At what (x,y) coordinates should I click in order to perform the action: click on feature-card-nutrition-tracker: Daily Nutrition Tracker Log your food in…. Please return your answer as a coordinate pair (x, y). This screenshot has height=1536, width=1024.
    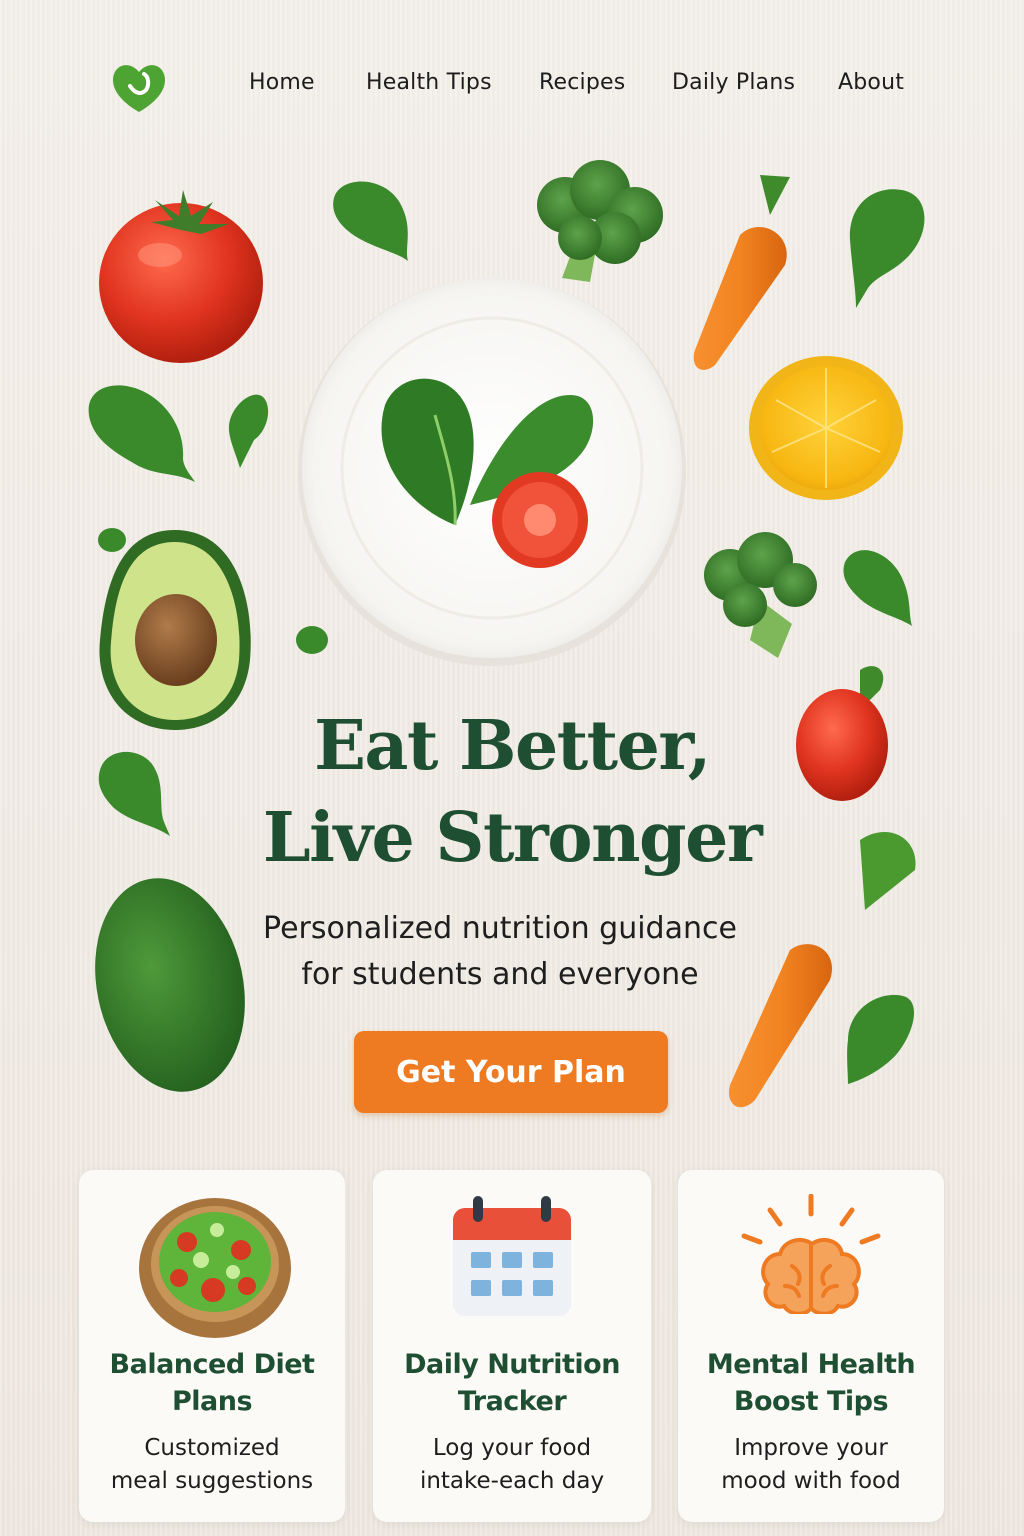
    Looking at the image, I should click on (512, 1346).